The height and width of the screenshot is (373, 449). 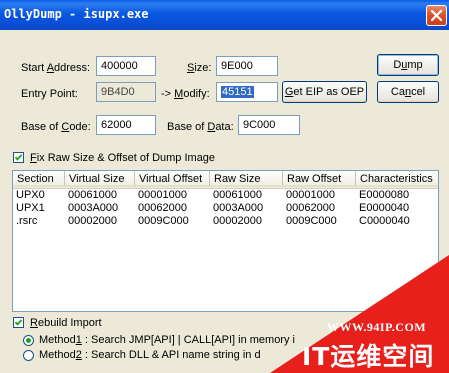 I want to click on fix-raw-size-label: Fix Raw Size & Offset of Dump Image, so click(x=122, y=158).